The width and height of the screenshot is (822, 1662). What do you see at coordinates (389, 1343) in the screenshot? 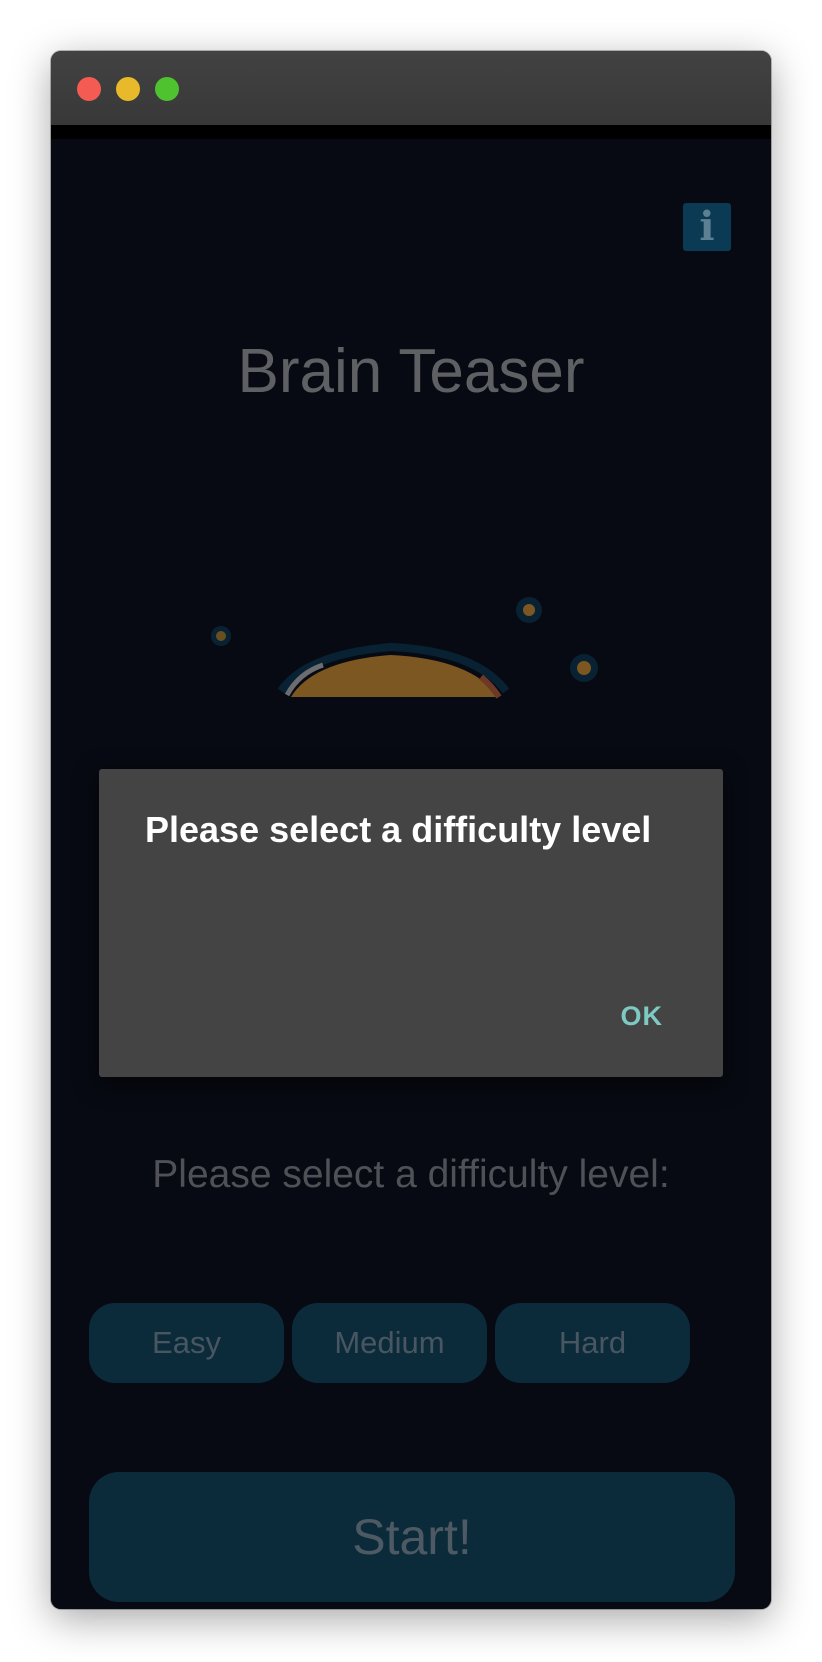
I see `medium-button: Medium` at bounding box center [389, 1343].